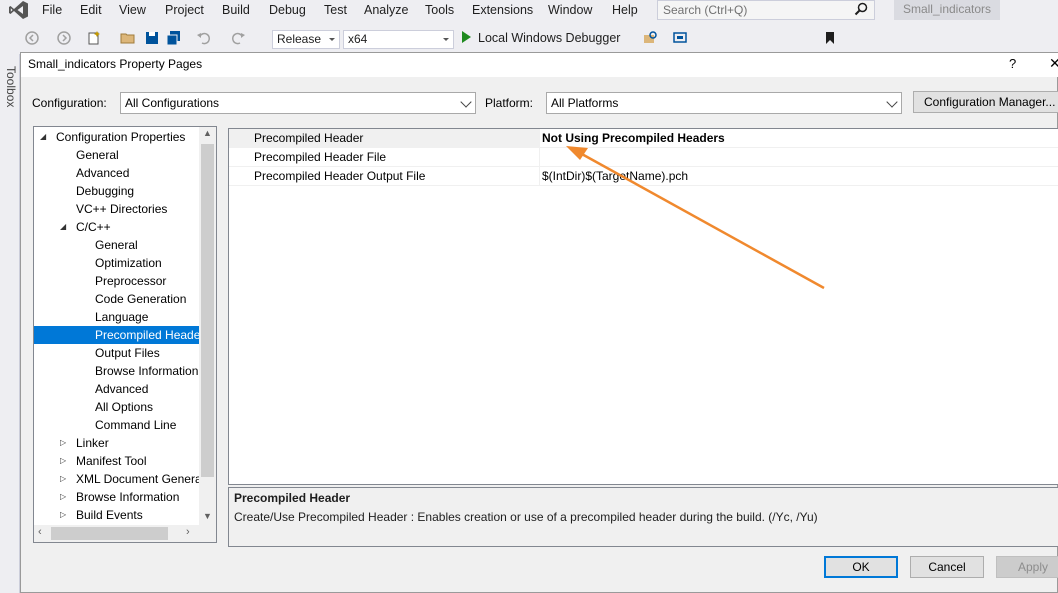  What do you see at coordinates (384, 157) in the screenshot?
I see `property-name: Precompiled Header File` at bounding box center [384, 157].